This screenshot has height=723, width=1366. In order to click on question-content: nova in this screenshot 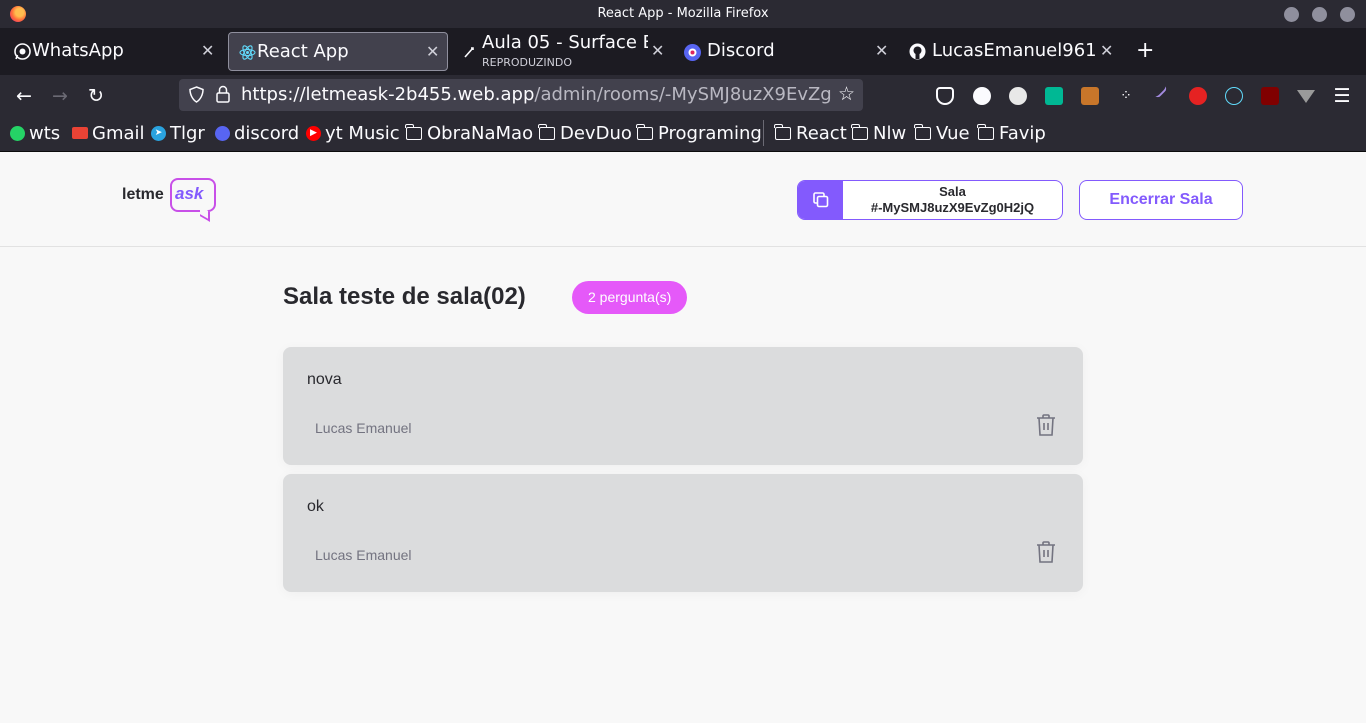, I will do `click(324, 379)`.